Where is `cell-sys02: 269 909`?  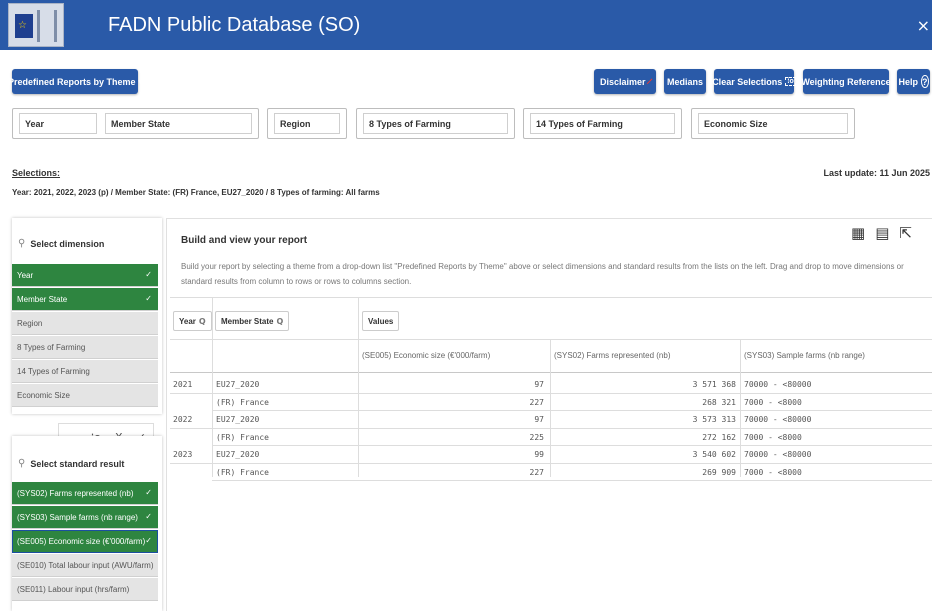 cell-sys02: 269 909 is located at coordinates (719, 472).